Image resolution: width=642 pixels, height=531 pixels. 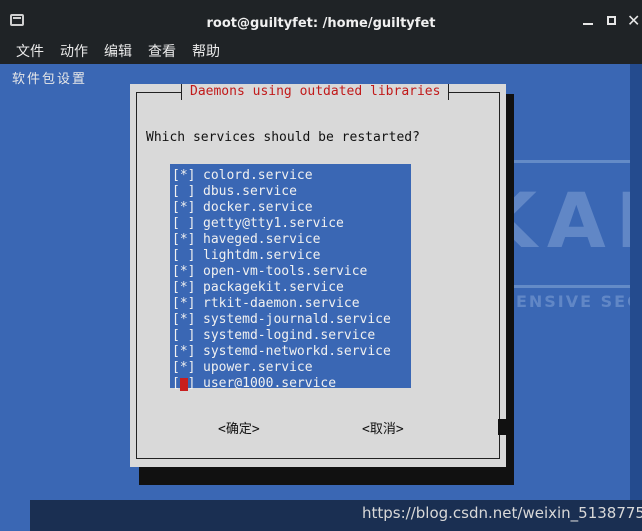 I want to click on focus-cursor, so click(x=184, y=384).